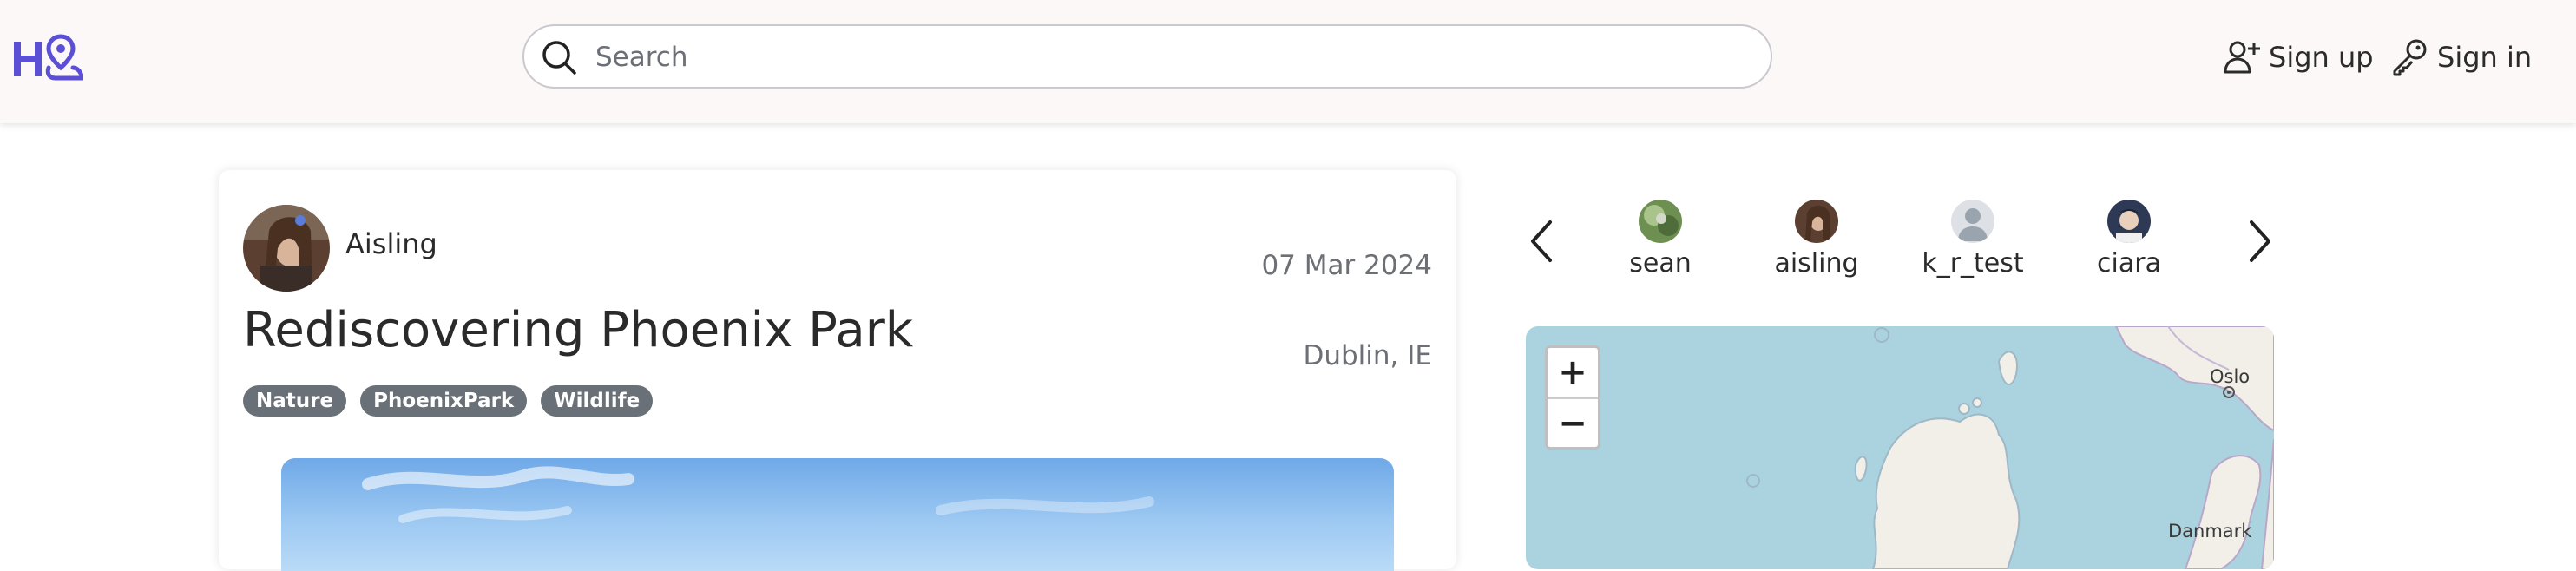 The image size is (2576, 571). What do you see at coordinates (1973, 264) in the screenshot?
I see `user-name: k_r_test` at bounding box center [1973, 264].